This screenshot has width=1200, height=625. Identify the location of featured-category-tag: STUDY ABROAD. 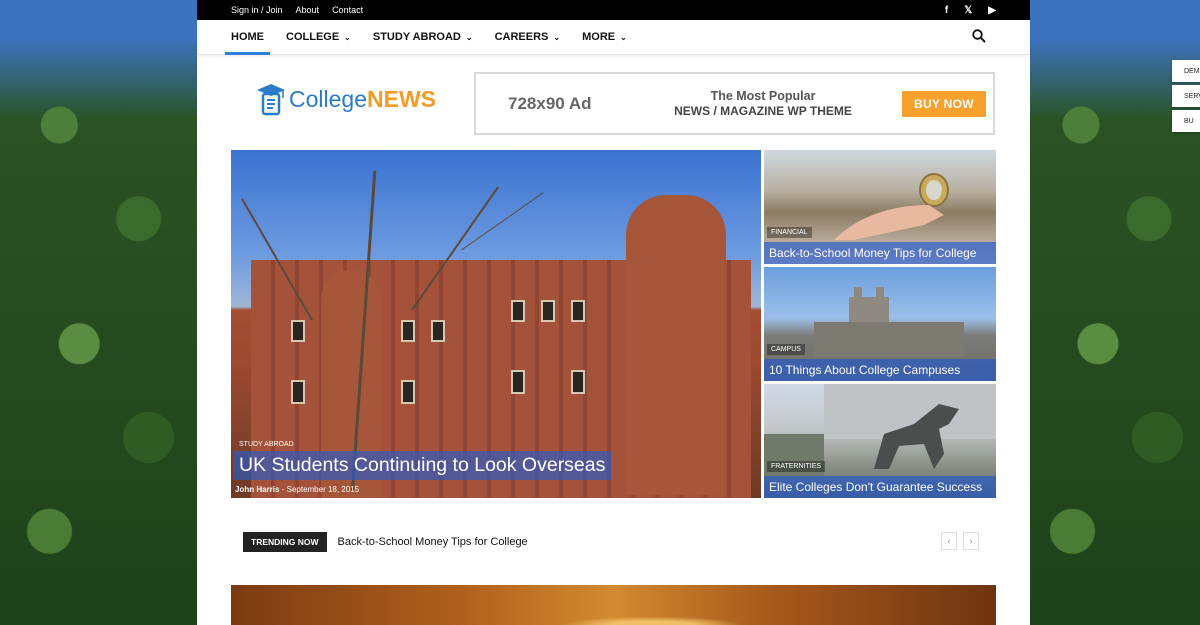
(266, 444).